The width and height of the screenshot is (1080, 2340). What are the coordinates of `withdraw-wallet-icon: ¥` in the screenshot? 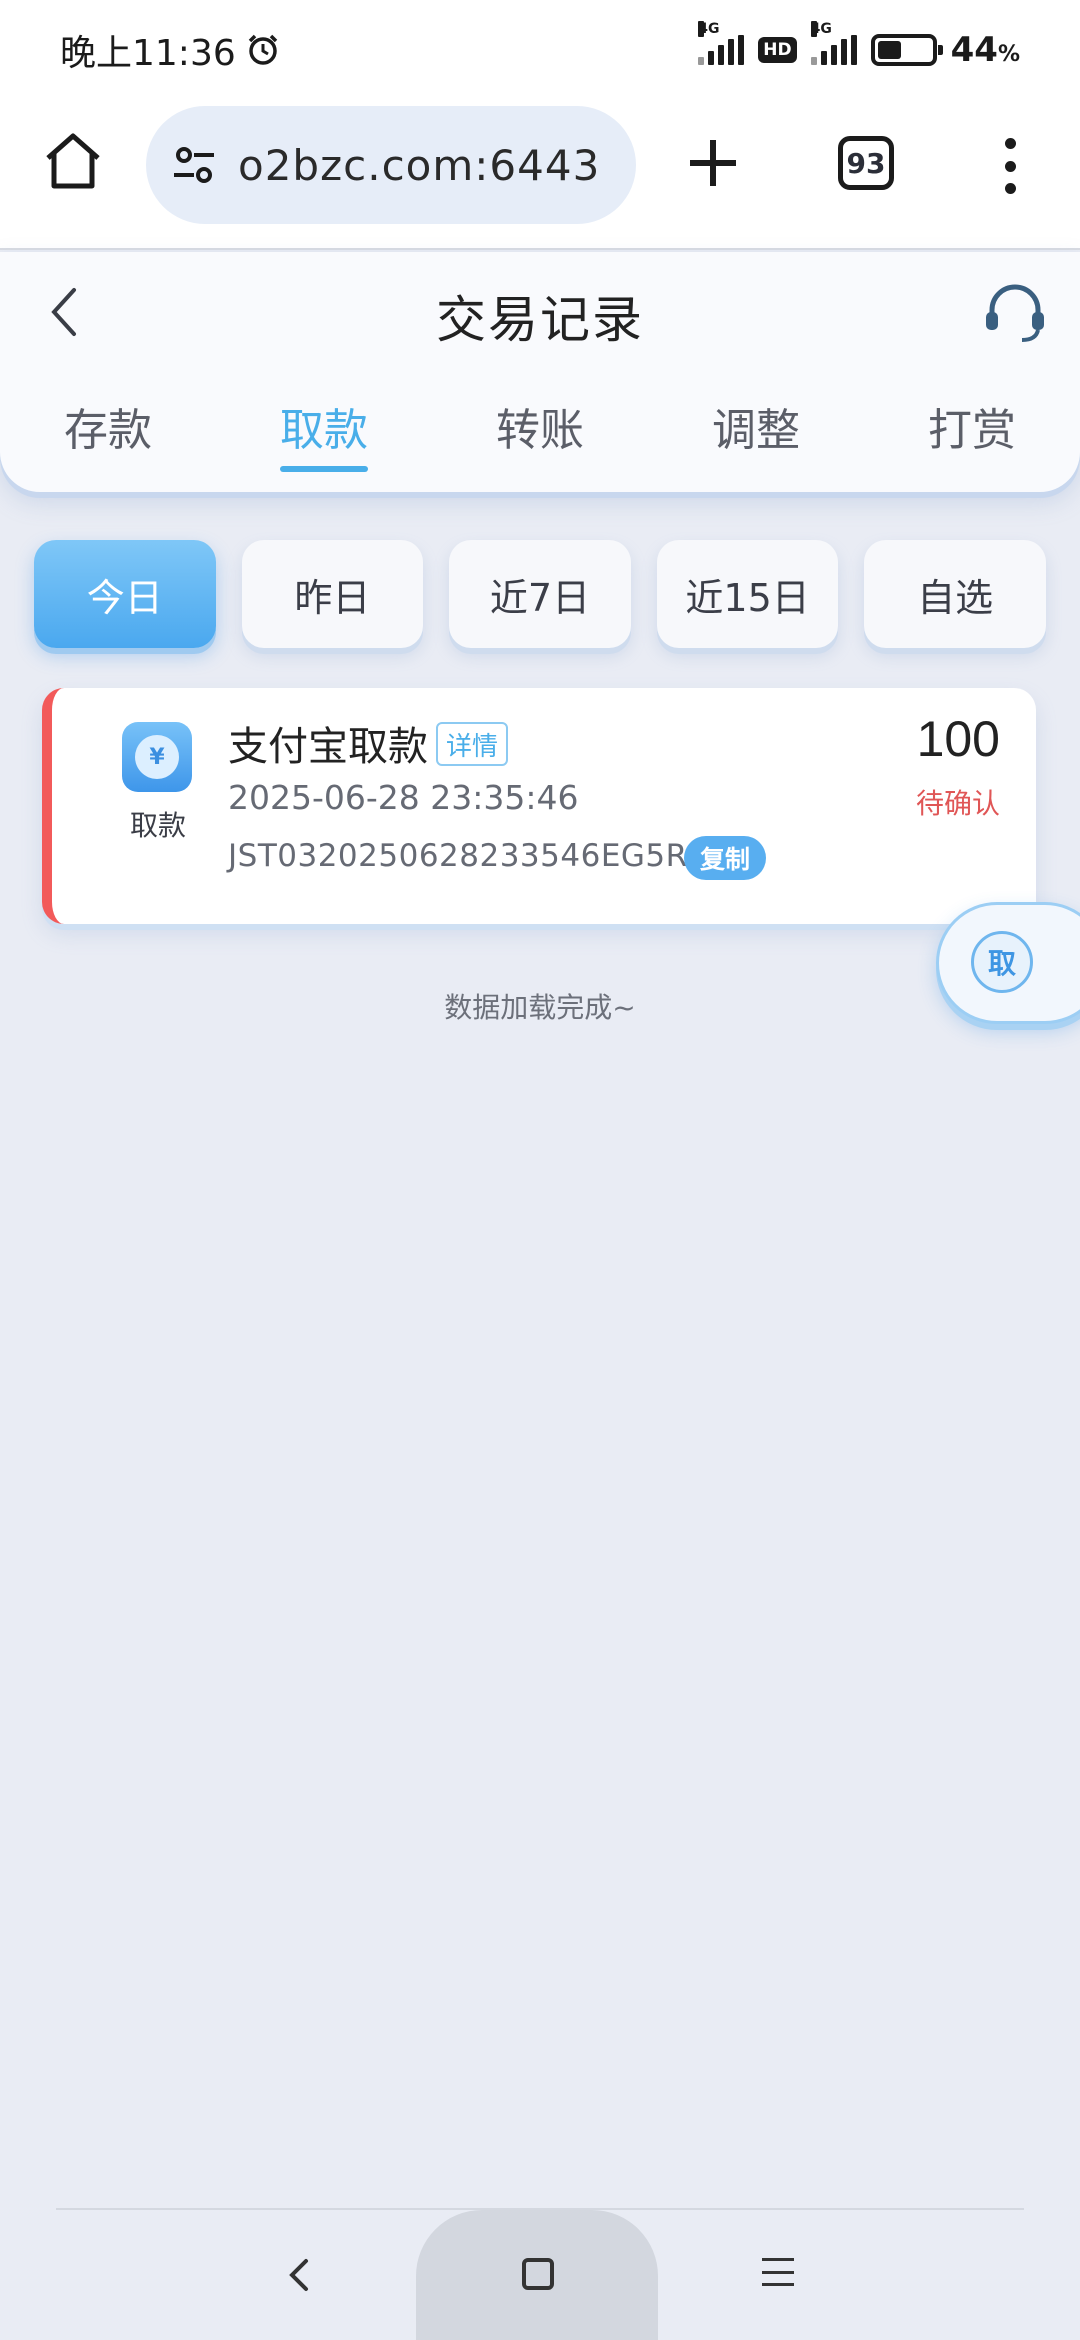 It's located at (157, 757).